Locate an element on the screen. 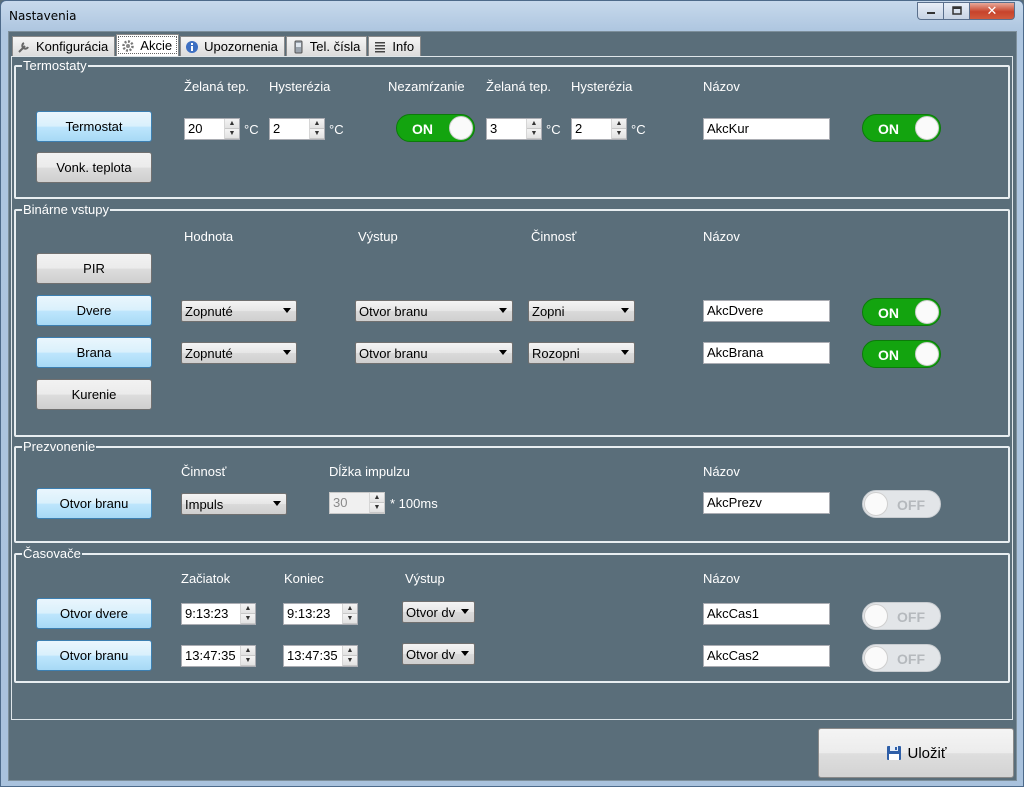 This screenshot has width=1024, height=787. maximize-icon is located at coordinates (956, 10).